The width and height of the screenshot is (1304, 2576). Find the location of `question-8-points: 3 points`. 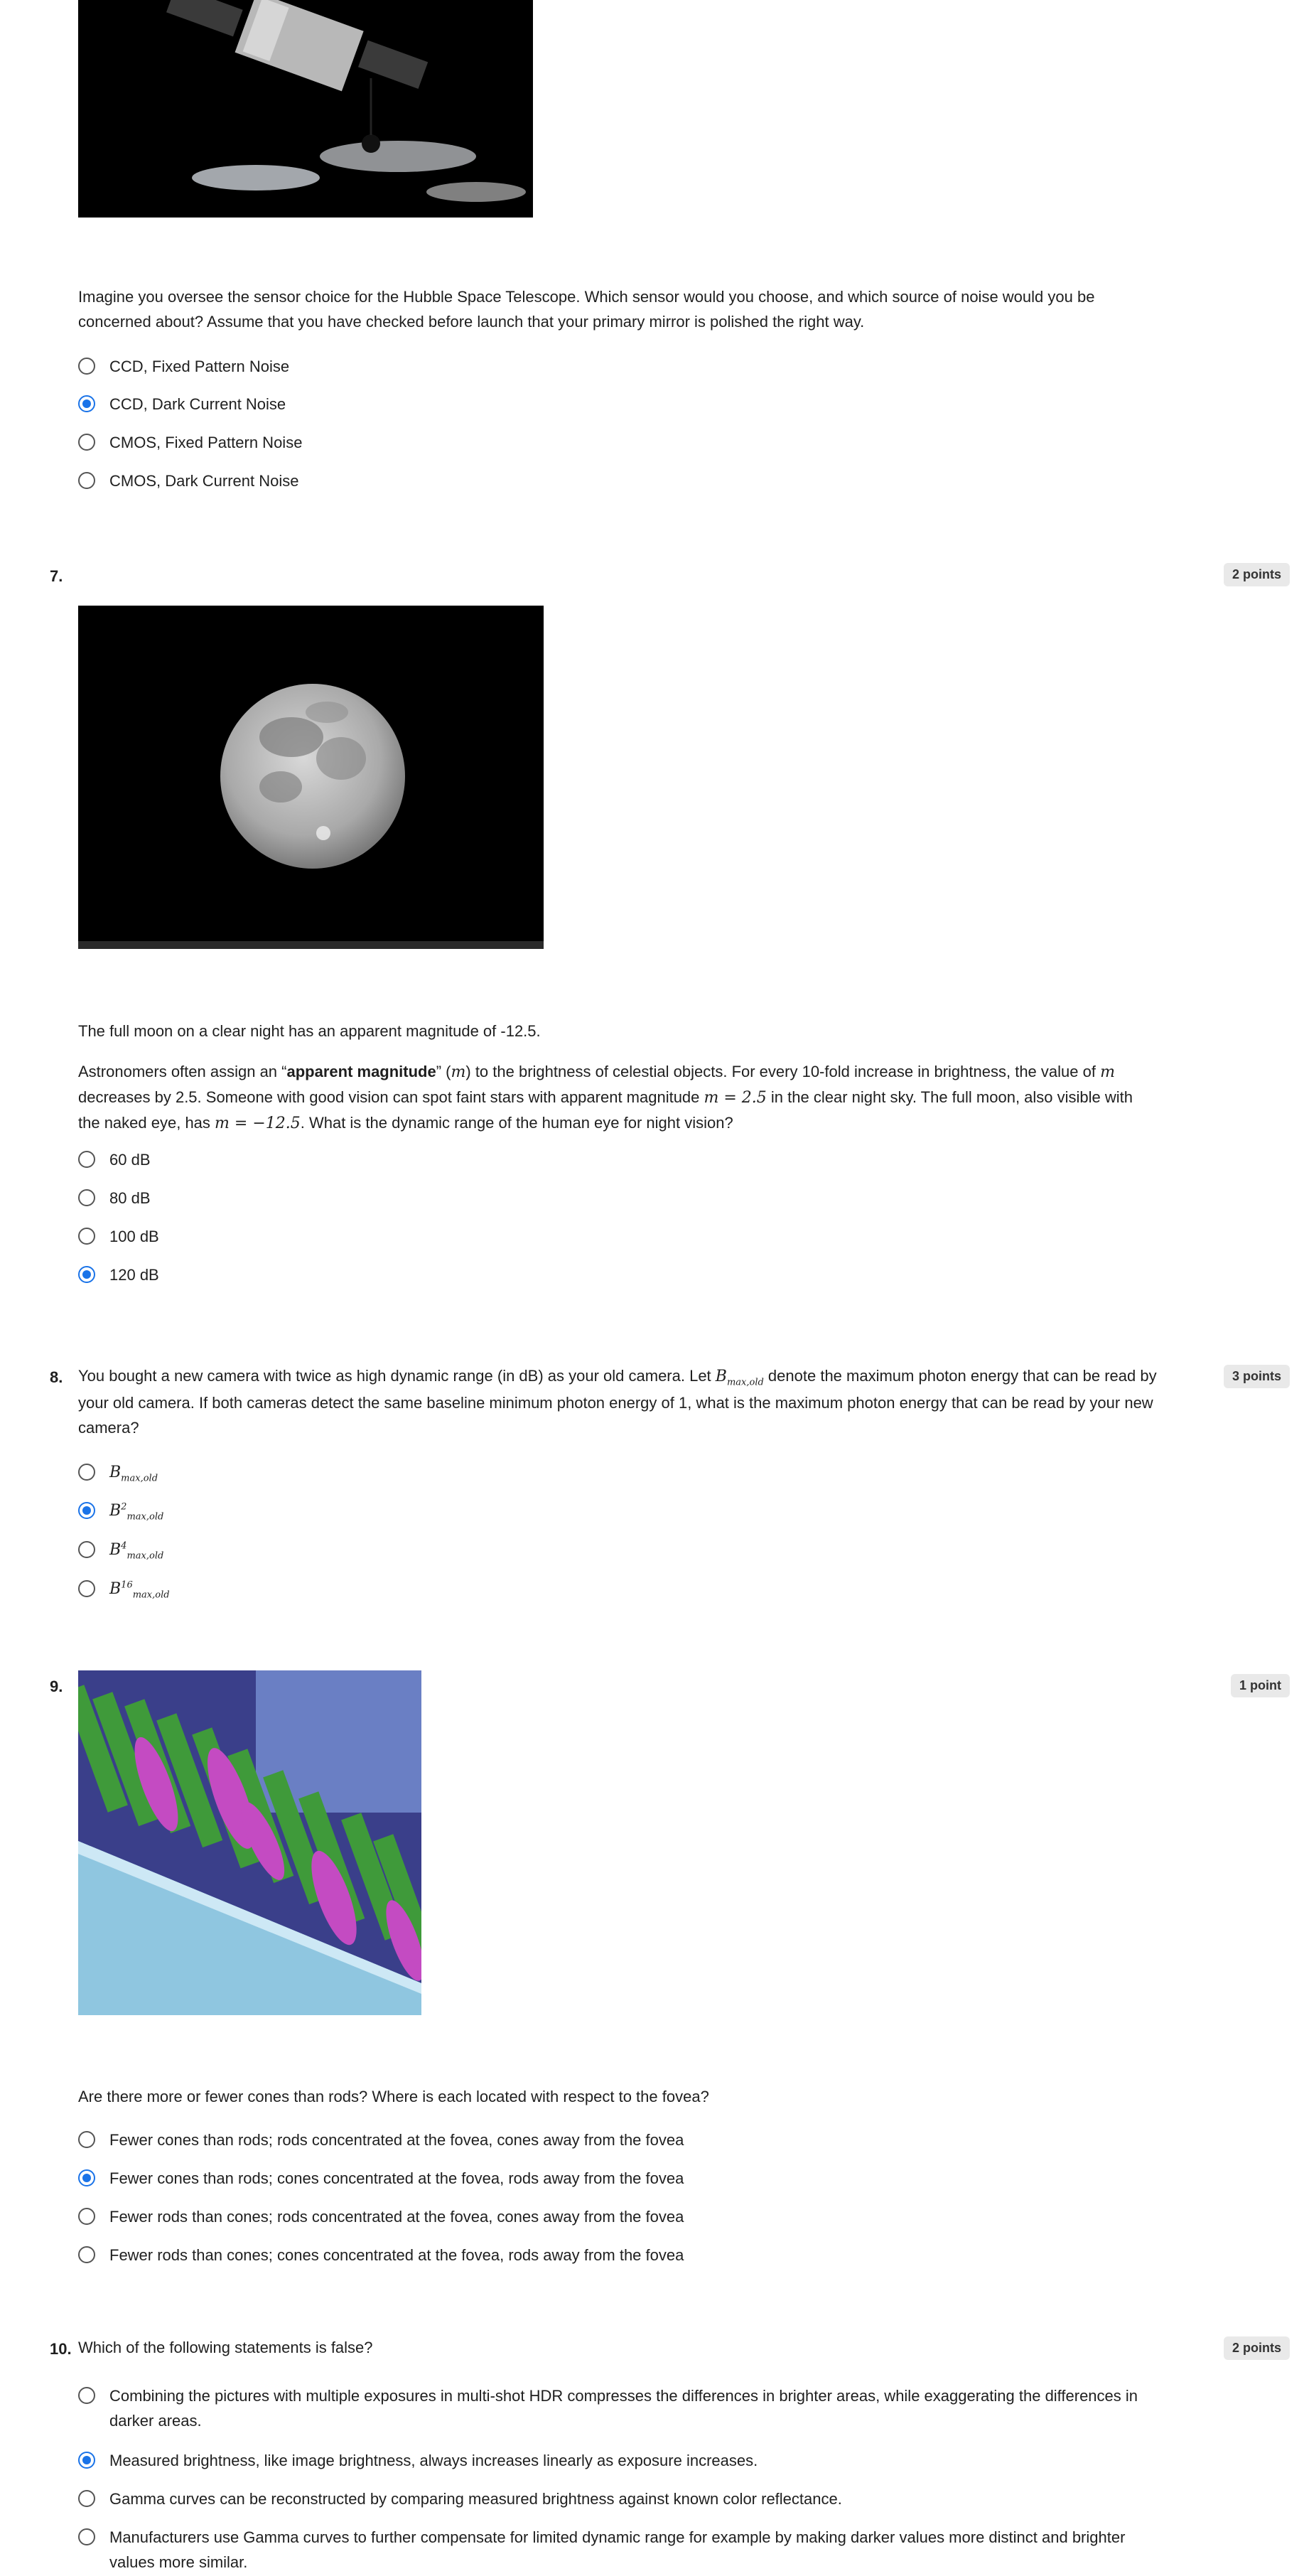

question-8-points: 3 points is located at coordinates (1256, 1376).